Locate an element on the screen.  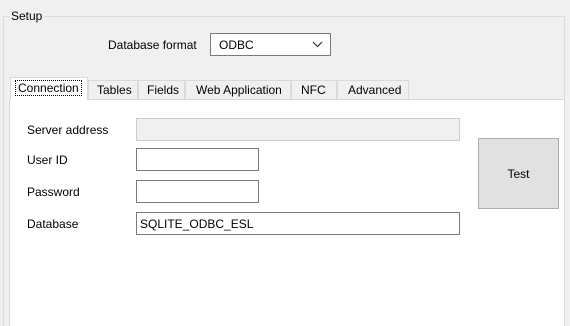
test-button-label: Test is located at coordinates (518, 173).